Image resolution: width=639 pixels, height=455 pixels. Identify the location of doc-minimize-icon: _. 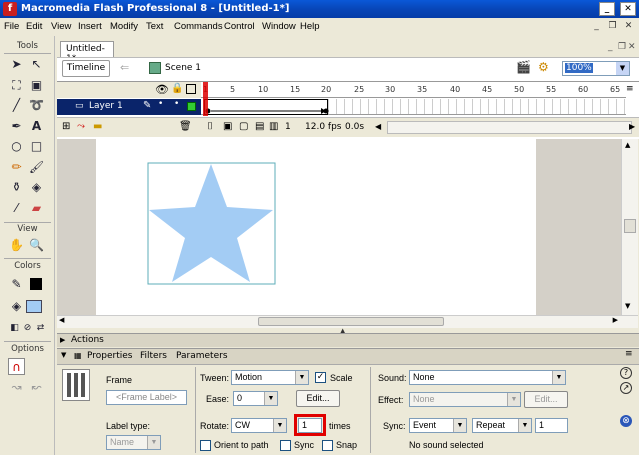
(596, 26).